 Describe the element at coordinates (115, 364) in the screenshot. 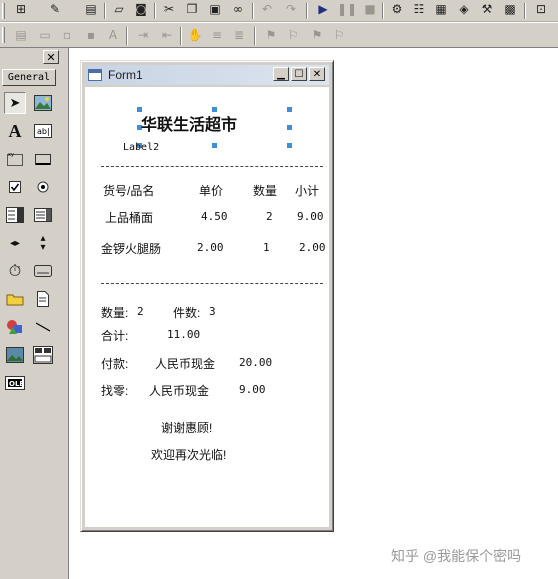

I see `pay-label: 付款:` at that location.